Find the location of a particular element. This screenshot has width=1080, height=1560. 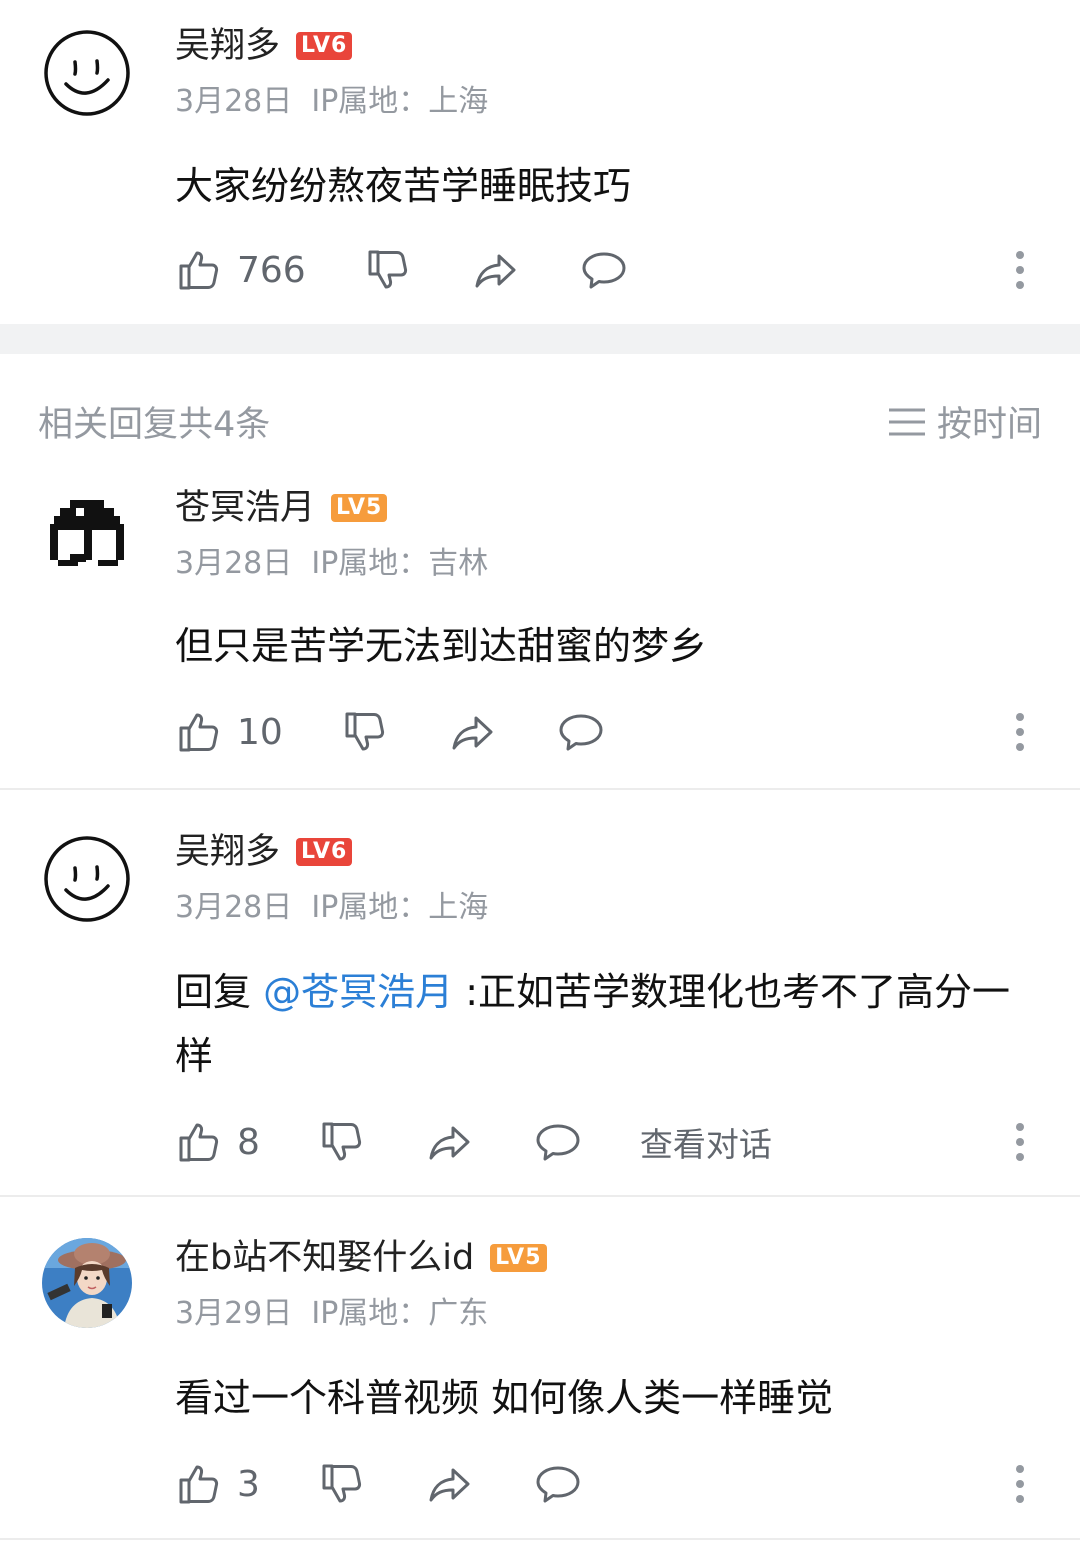

username: 苍冥浩月 is located at coordinates (245, 508).